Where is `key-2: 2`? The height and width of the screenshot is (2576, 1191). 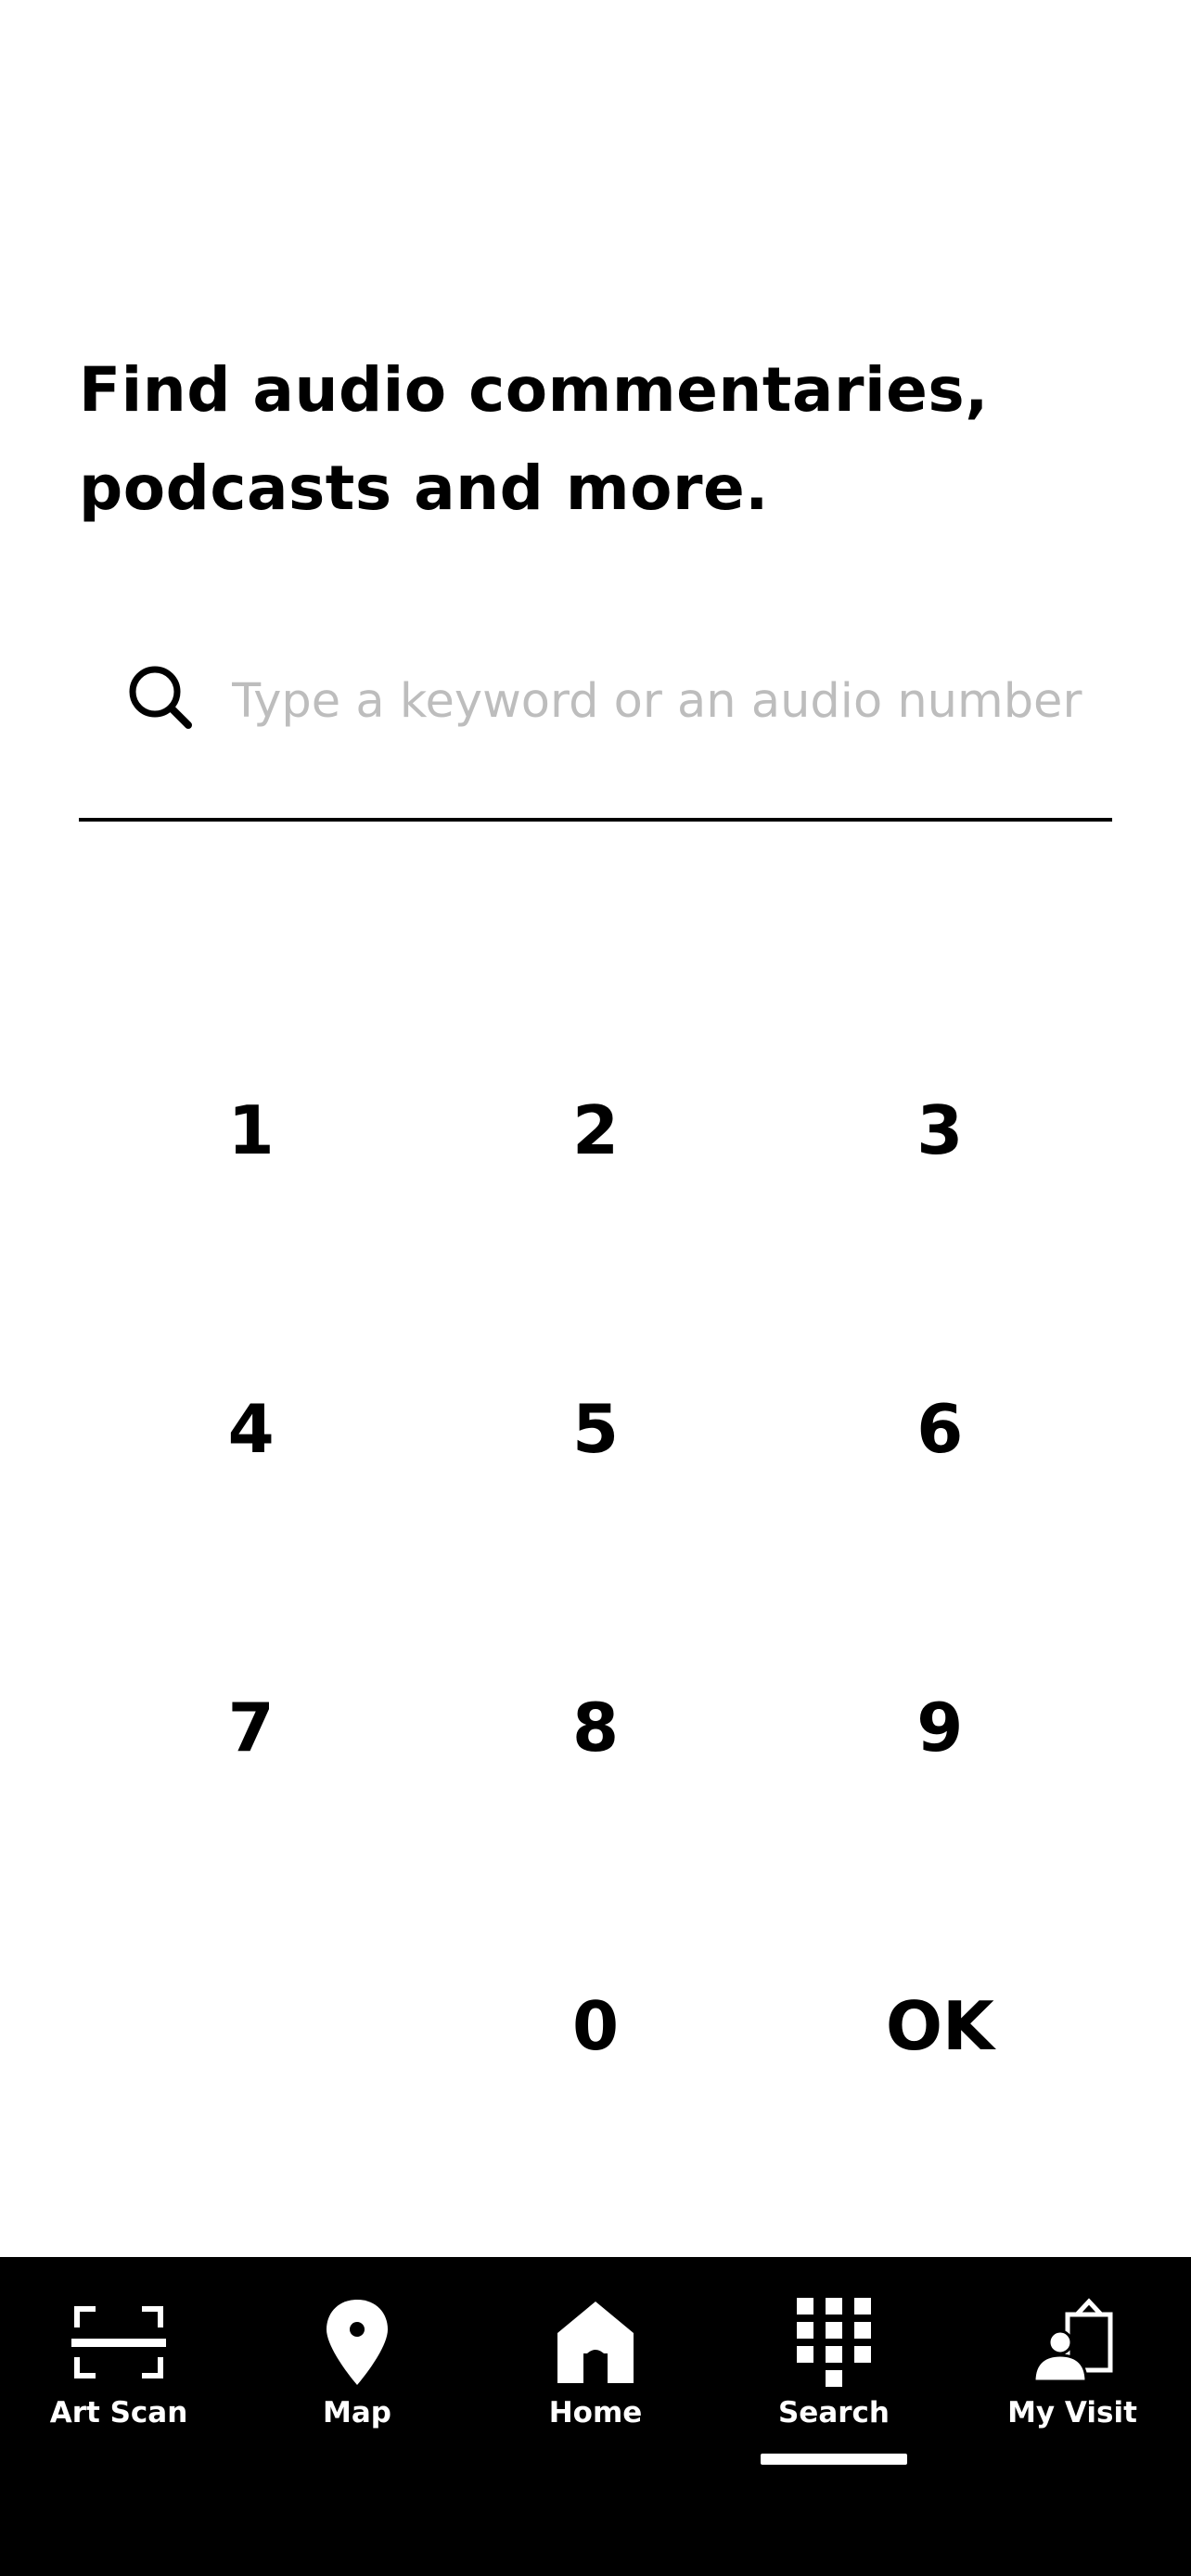 key-2: 2 is located at coordinates (595, 1130).